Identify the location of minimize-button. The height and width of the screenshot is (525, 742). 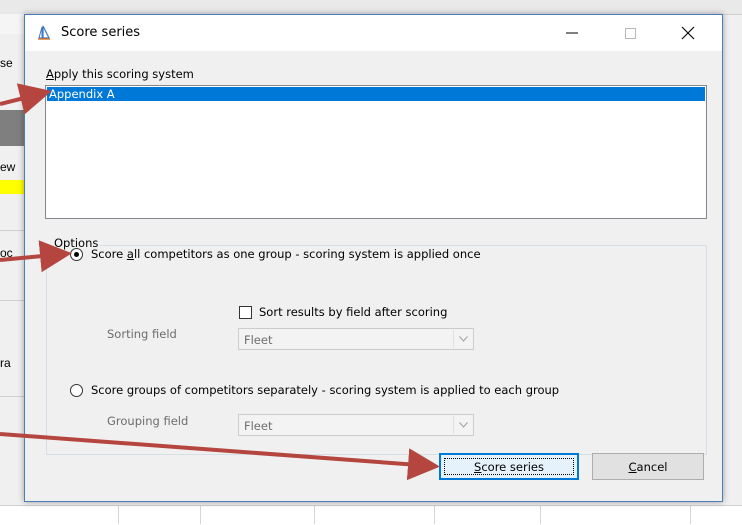
(572, 33).